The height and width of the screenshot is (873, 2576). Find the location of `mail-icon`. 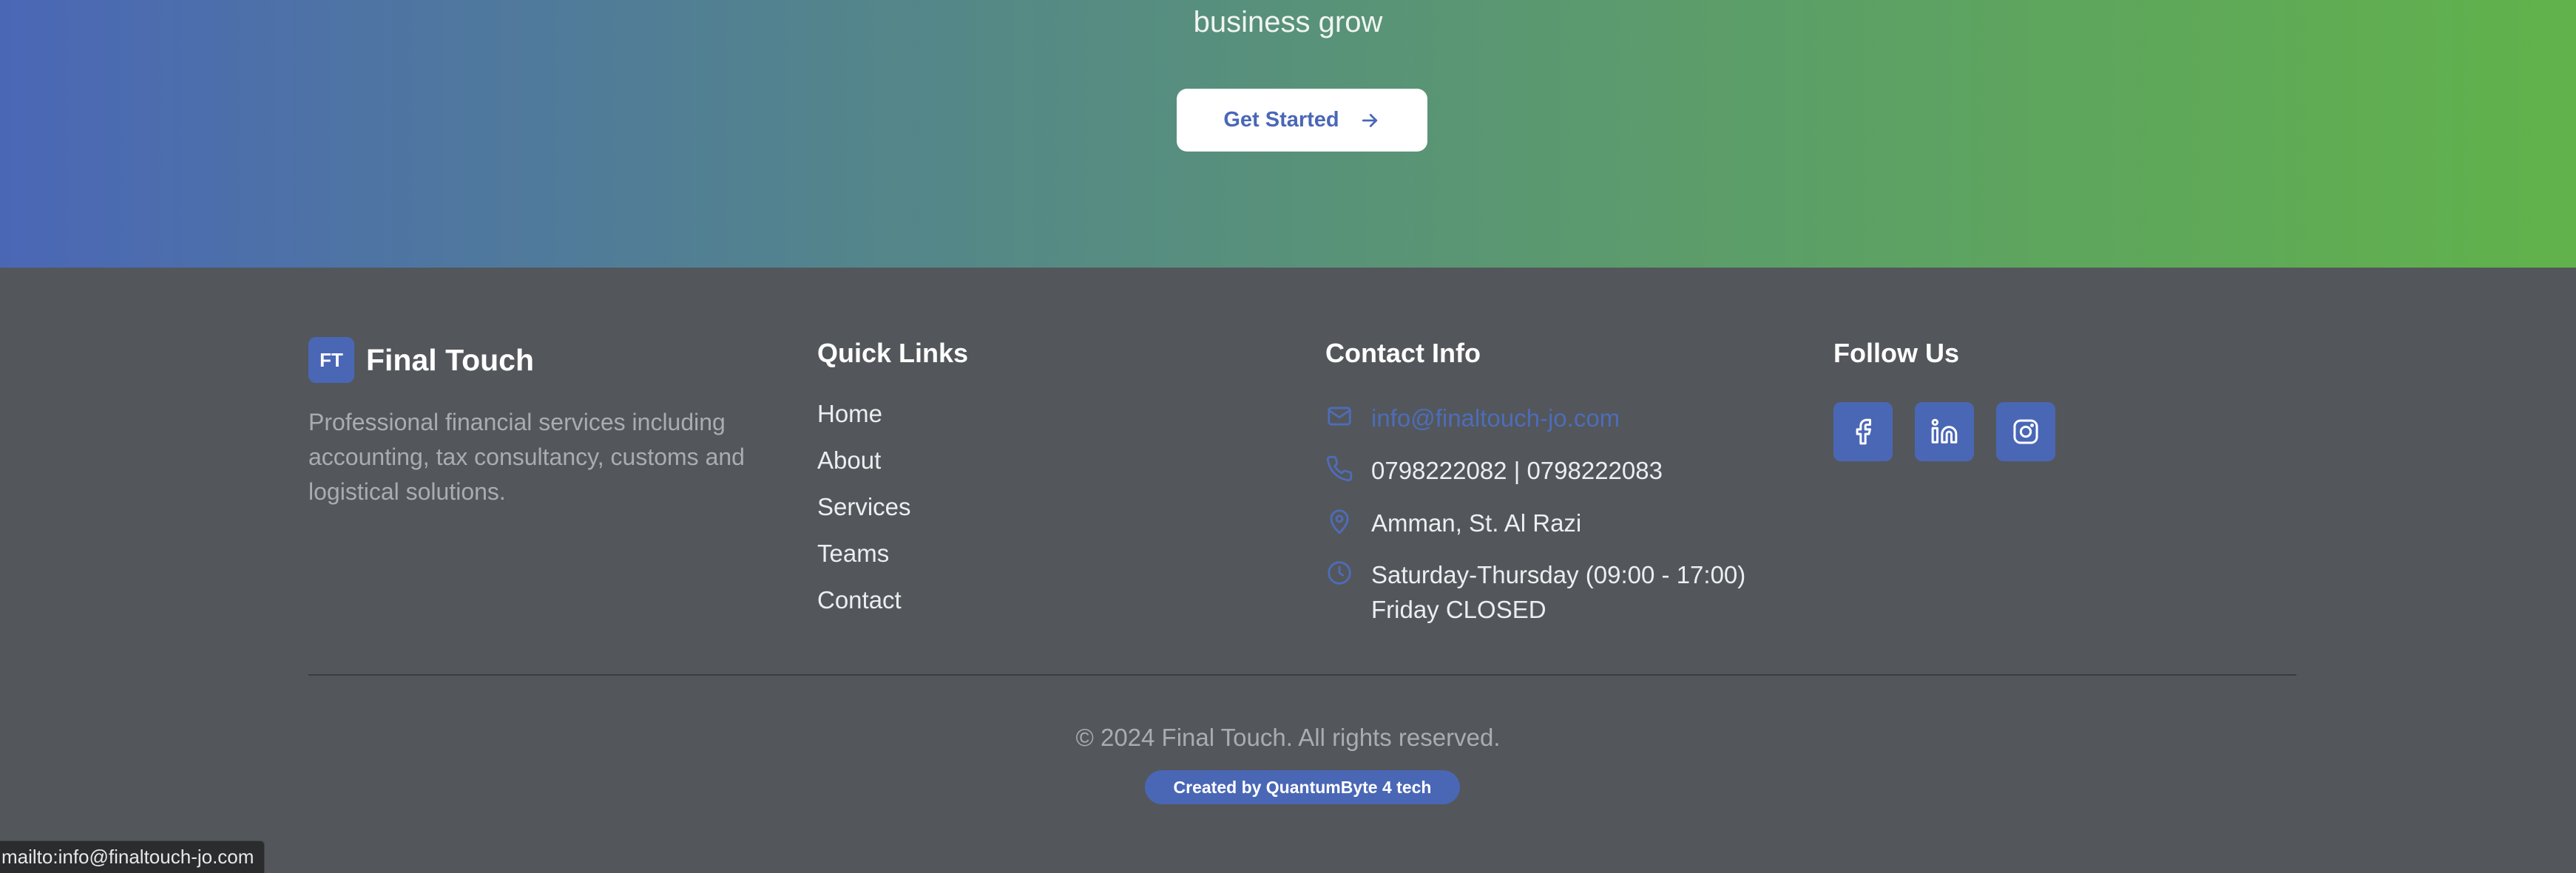

mail-icon is located at coordinates (1339, 416).